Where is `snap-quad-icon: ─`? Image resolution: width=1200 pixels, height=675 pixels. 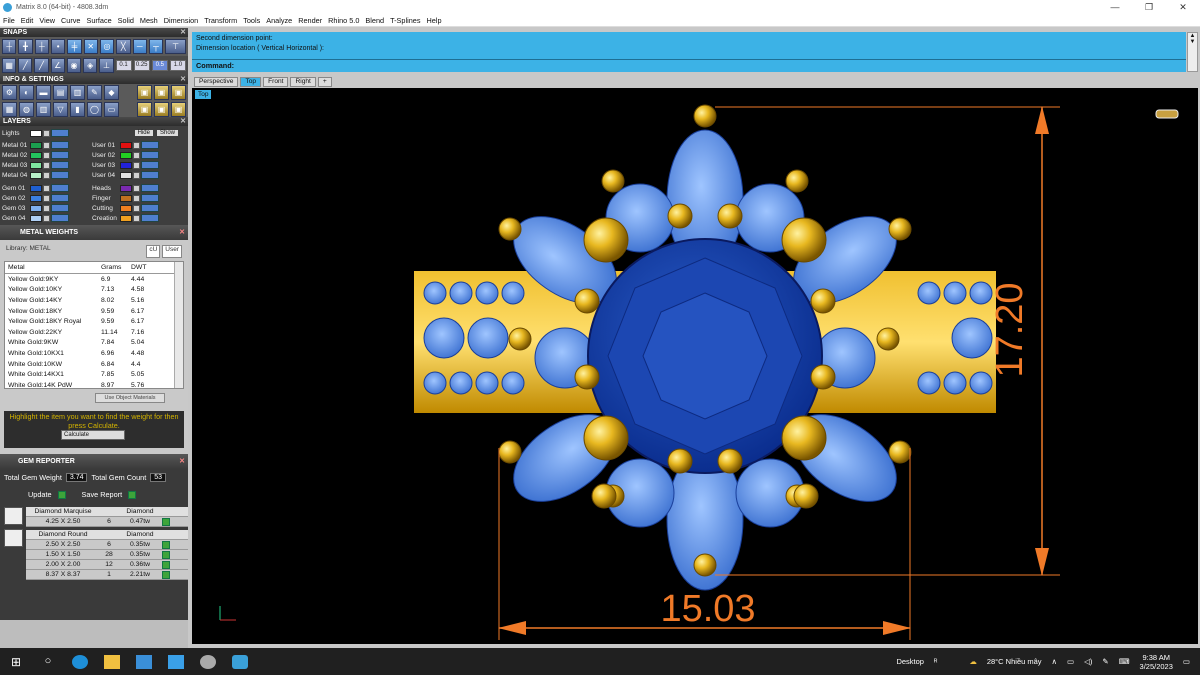 snap-quad-icon: ─ is located at coordinates (139, 46).